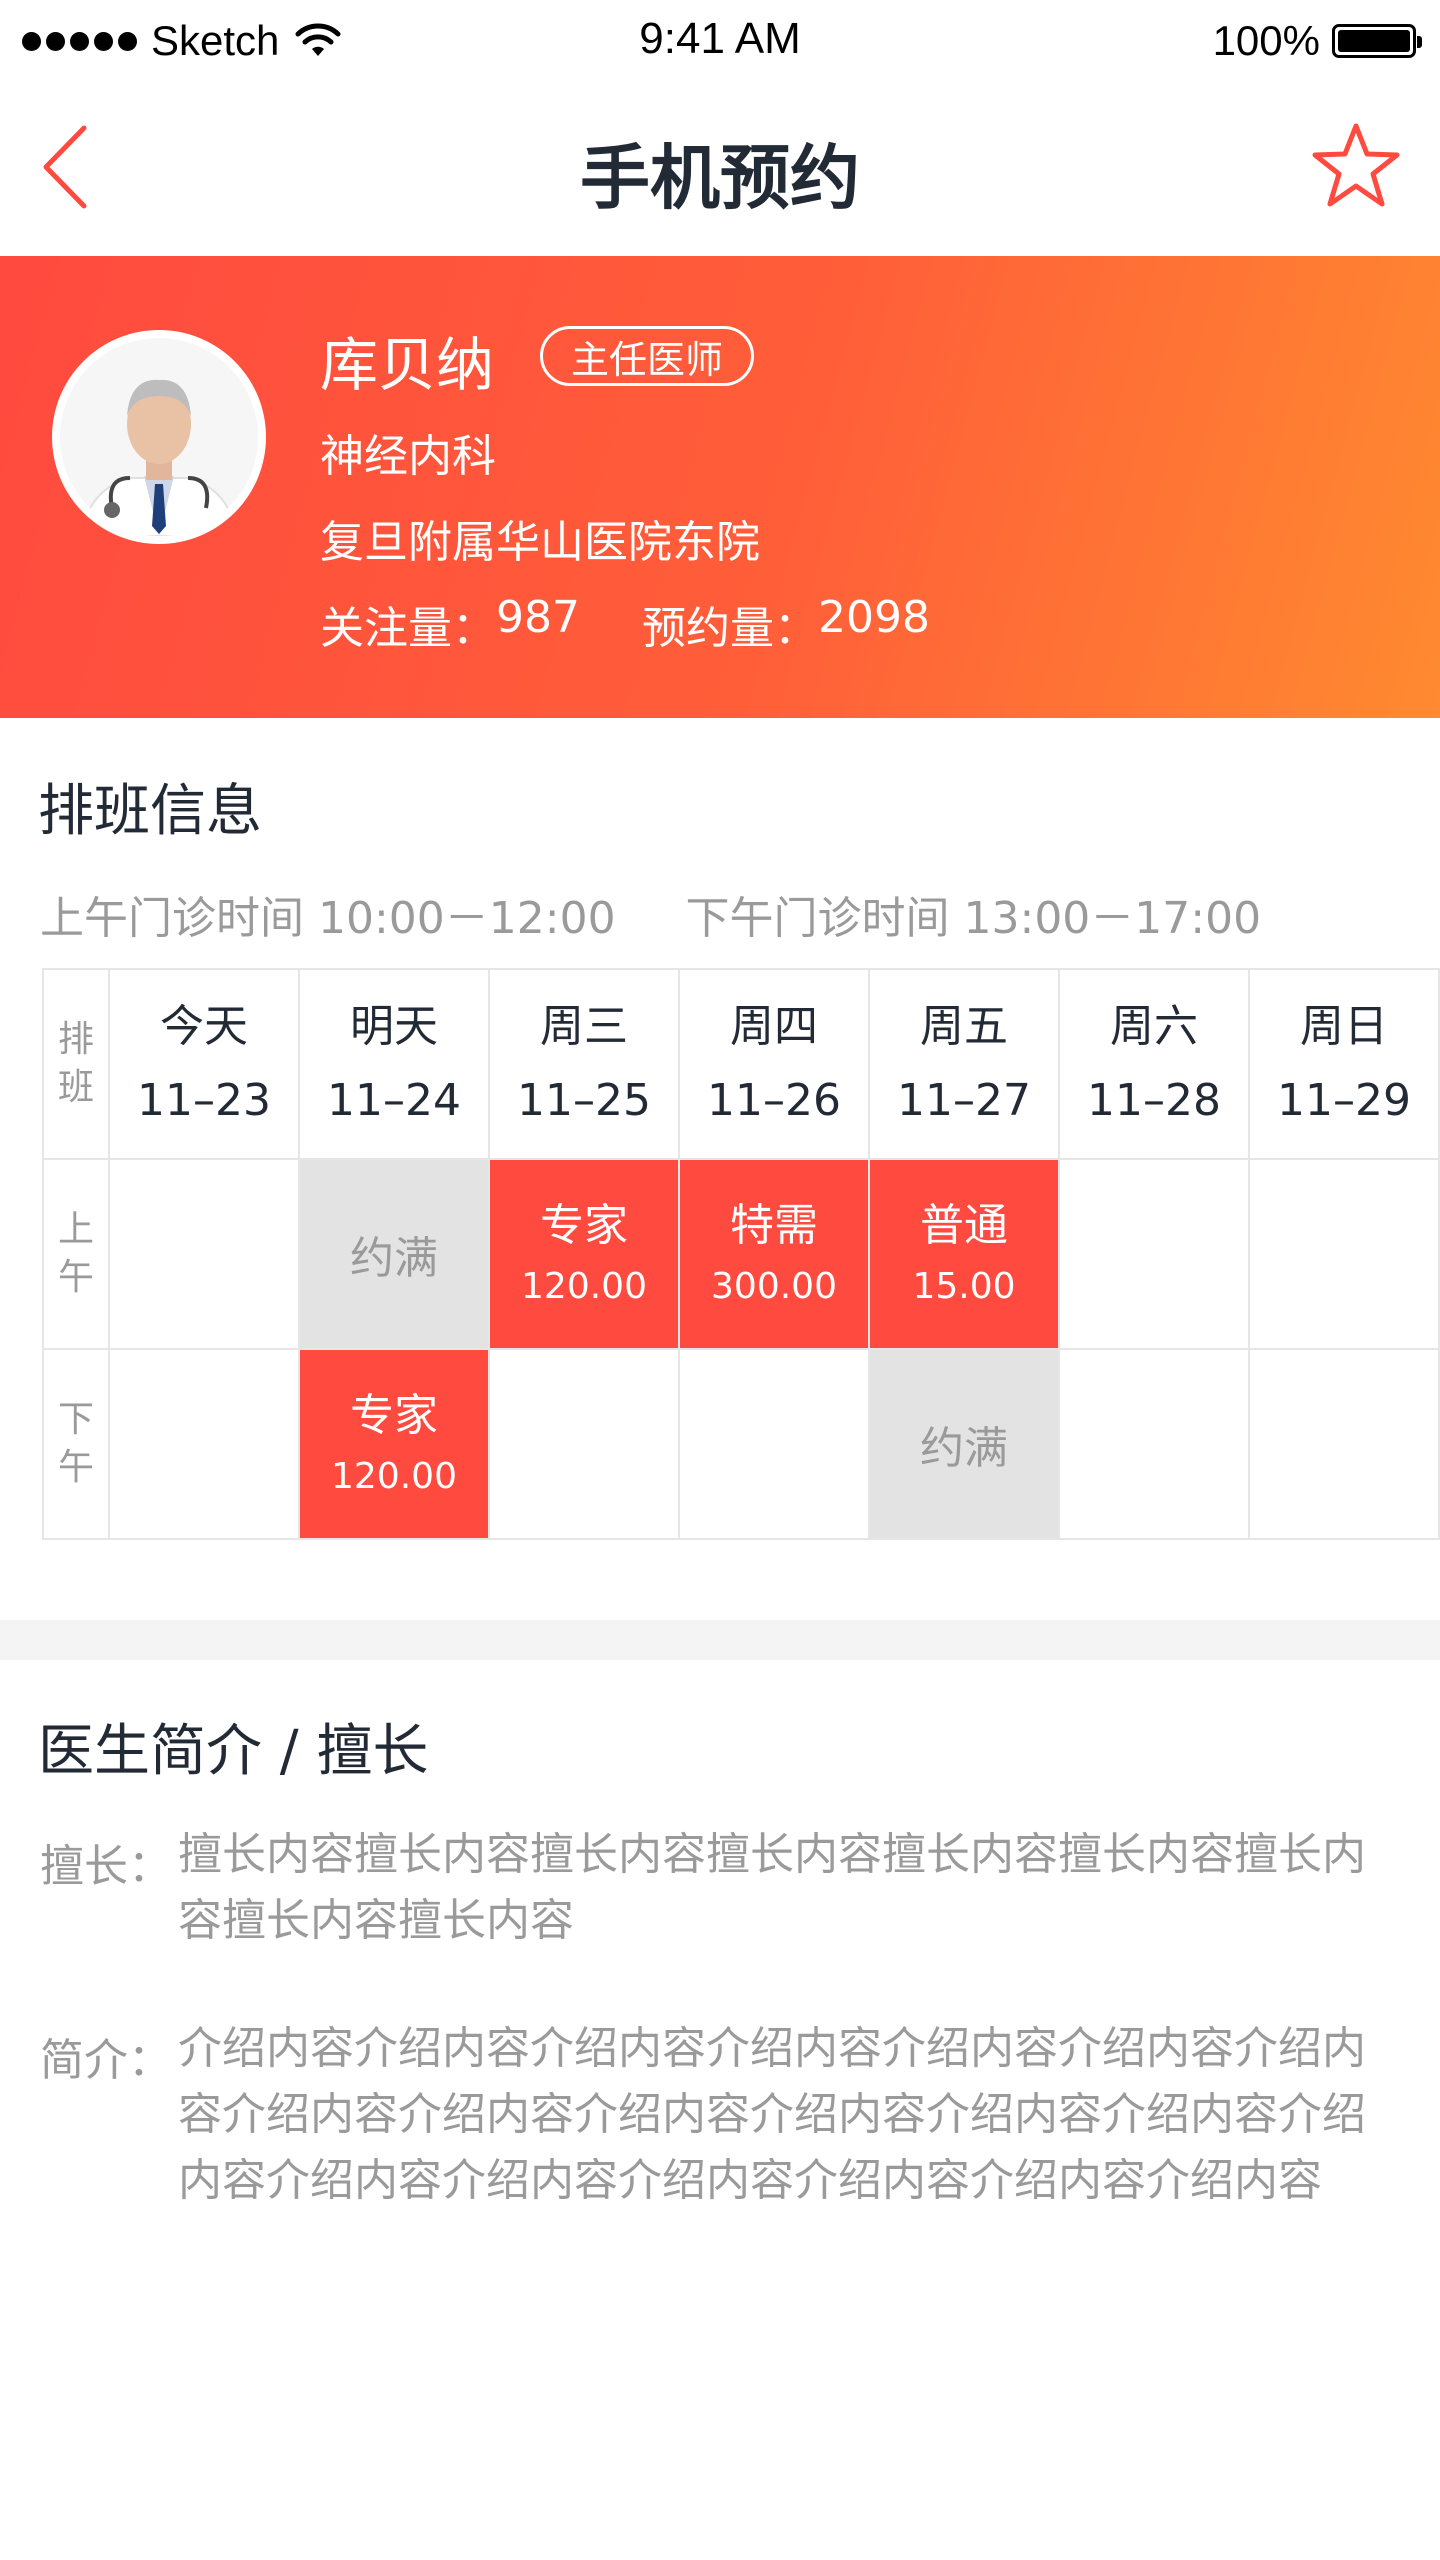 The height and width of the screenshot is (2560, 1440). Describe the element at coordinates (772, 1887) in the screenshot. I see `specialty-text: 擅长内容擅长内容擅长内容擅长内容擅长内容擅长内容擅长内容擅长内容擅长内容` at that location.